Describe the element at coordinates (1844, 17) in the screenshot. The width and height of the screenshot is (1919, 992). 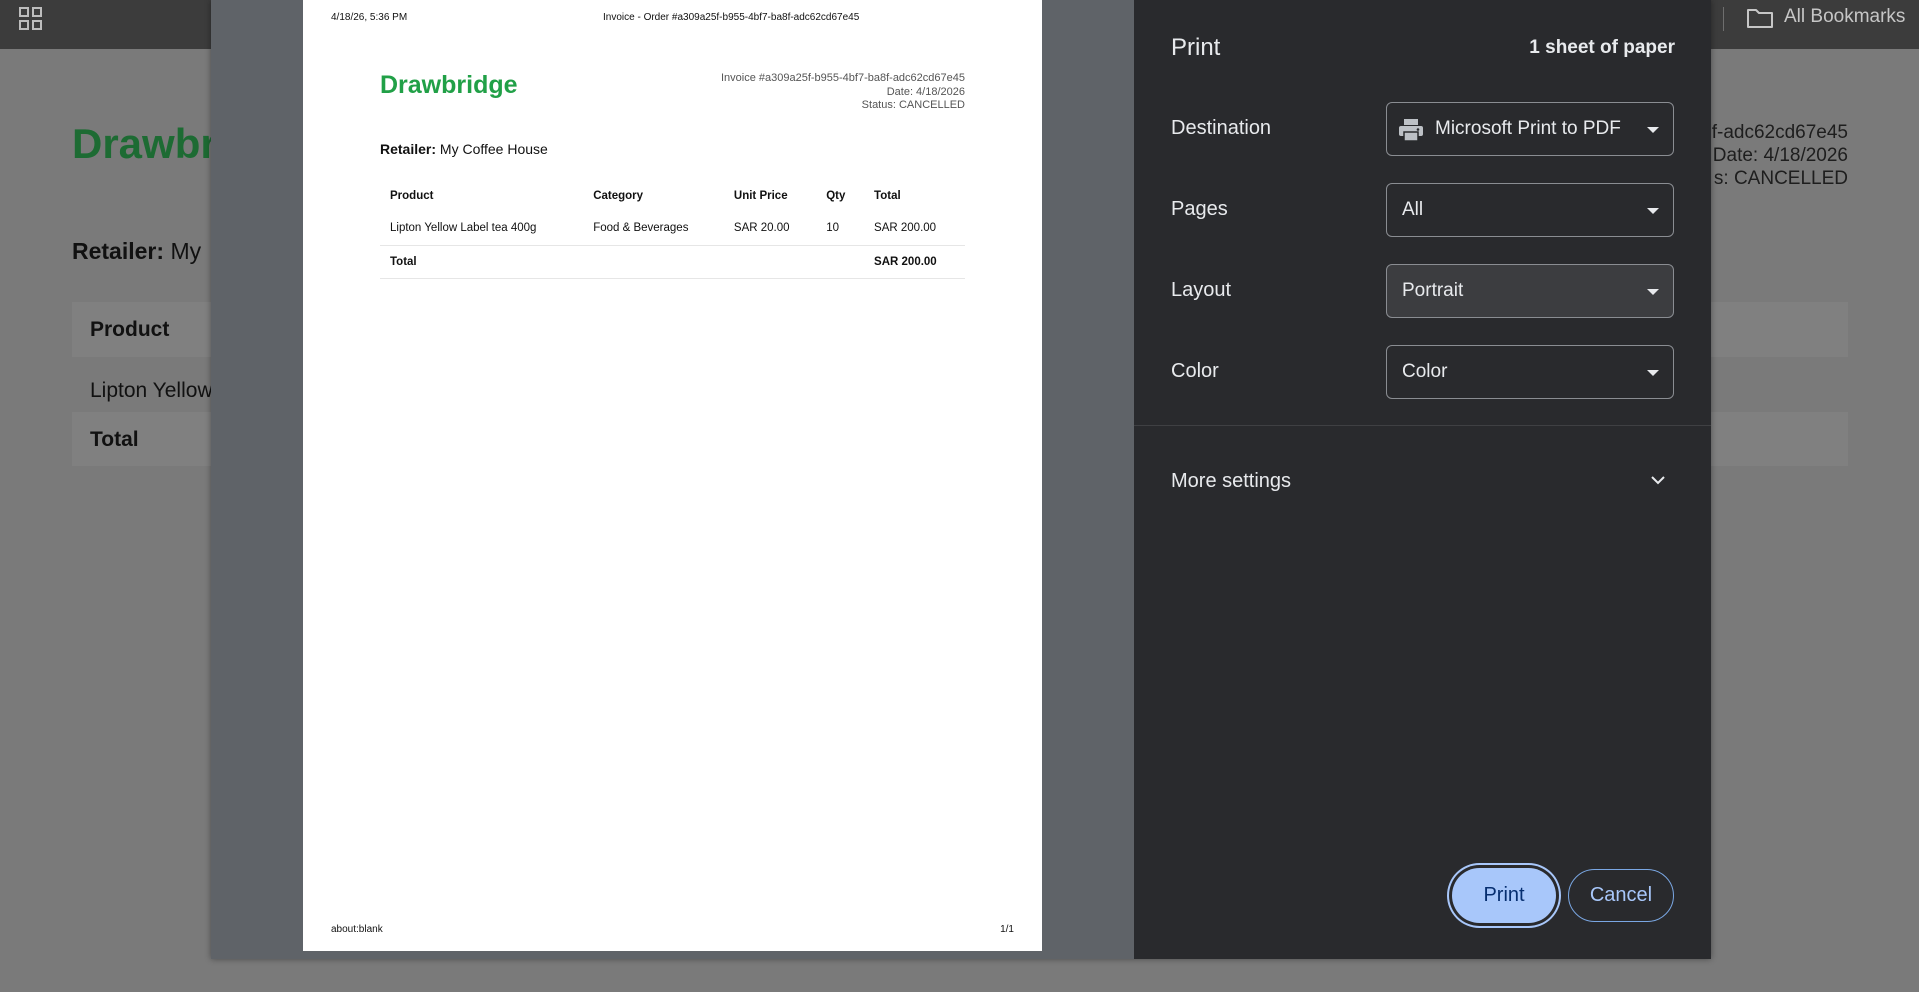
I see `all-bookmarks-link: All Bookmarks` at that location.